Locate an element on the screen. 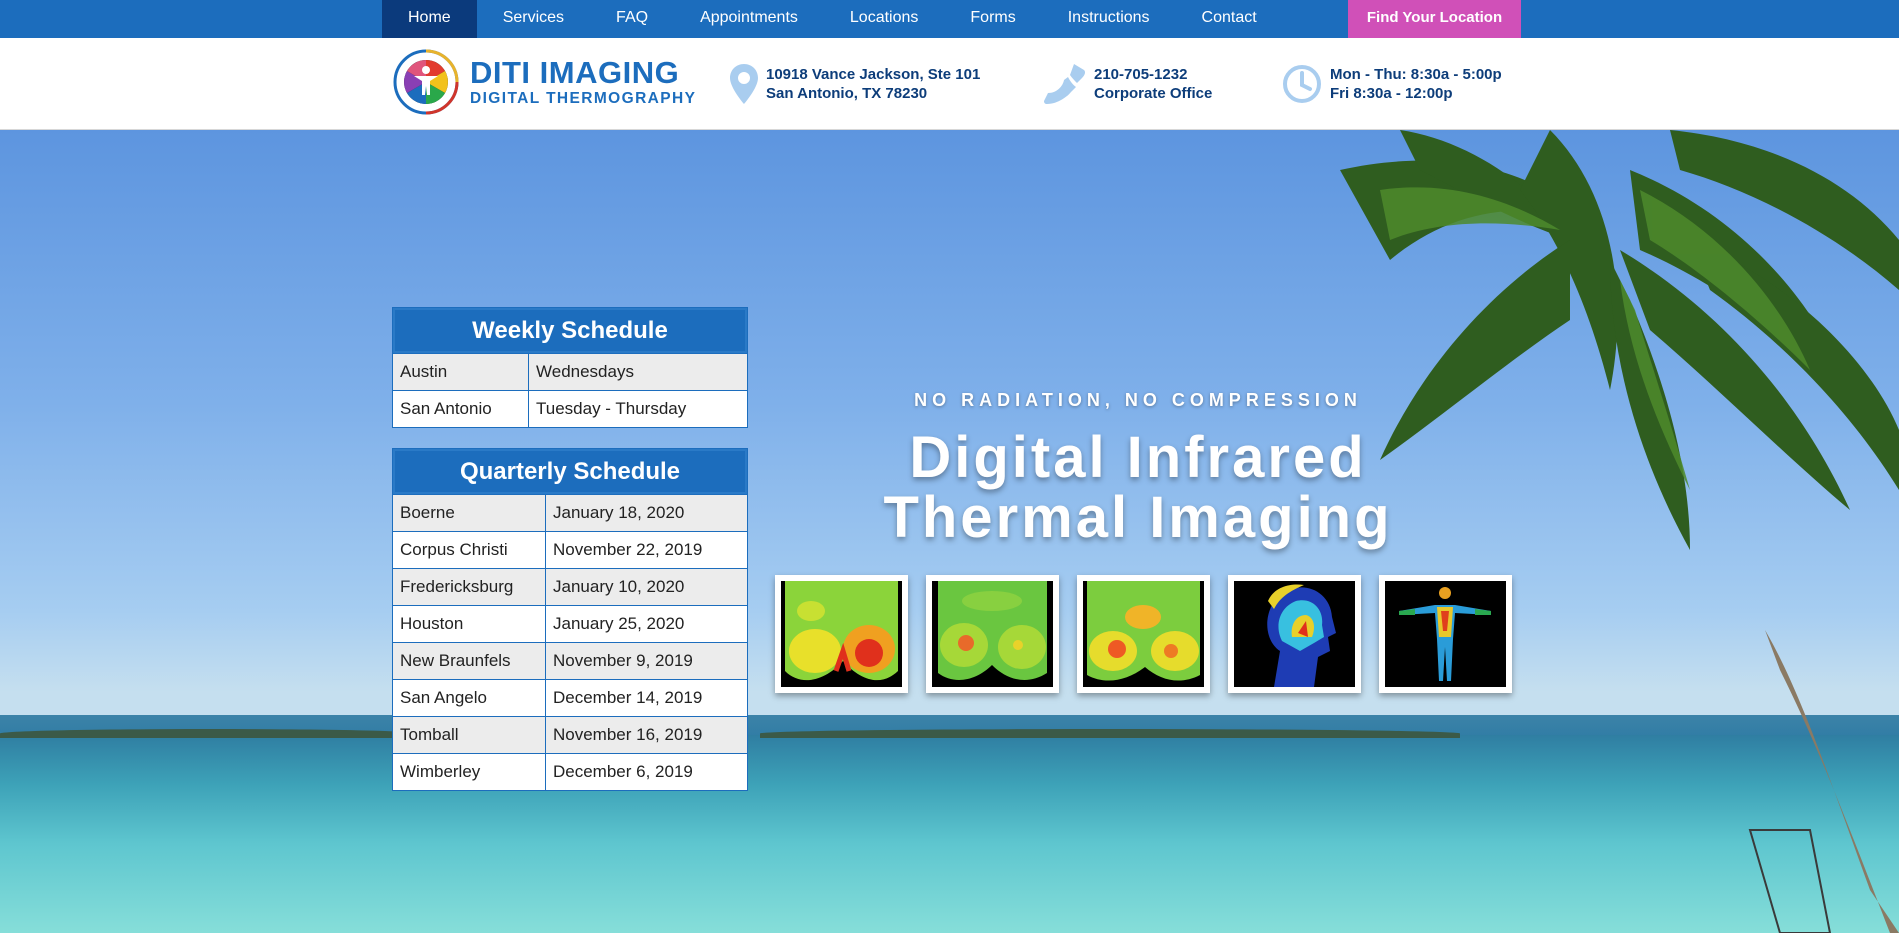  address-line2: San Antonio, TX 78230 is located at coordinates (847, 93).